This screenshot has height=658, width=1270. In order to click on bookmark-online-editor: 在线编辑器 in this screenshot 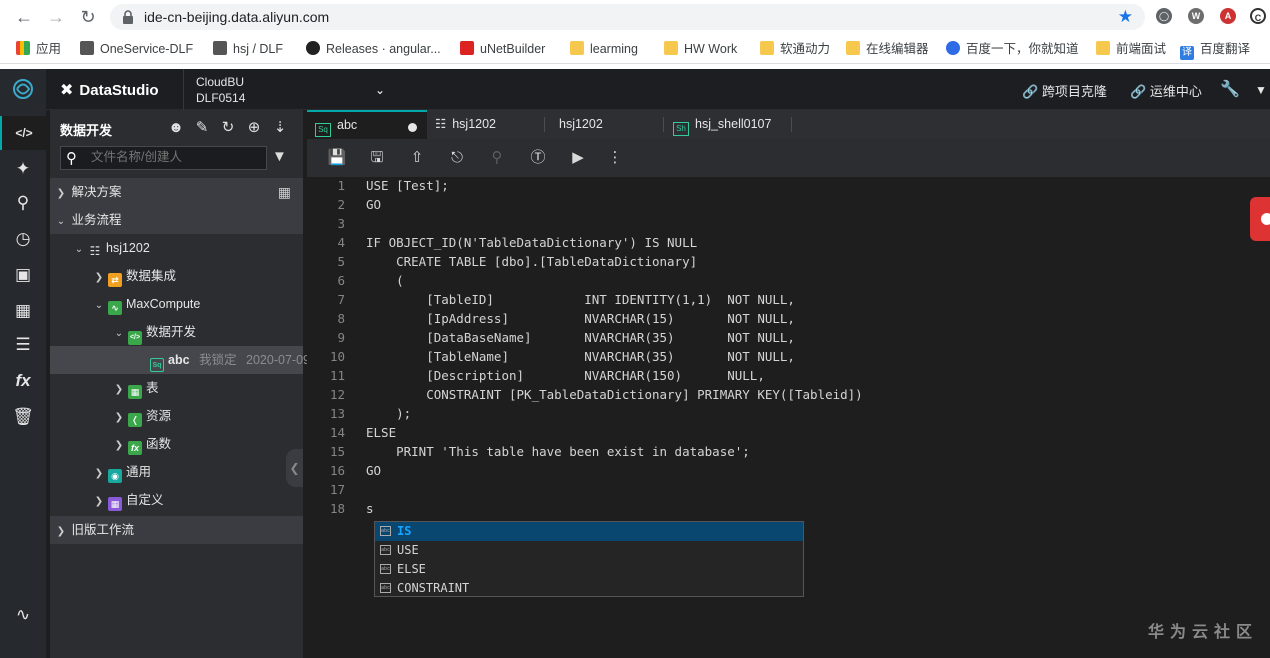, I will do `click(887, 49)`.